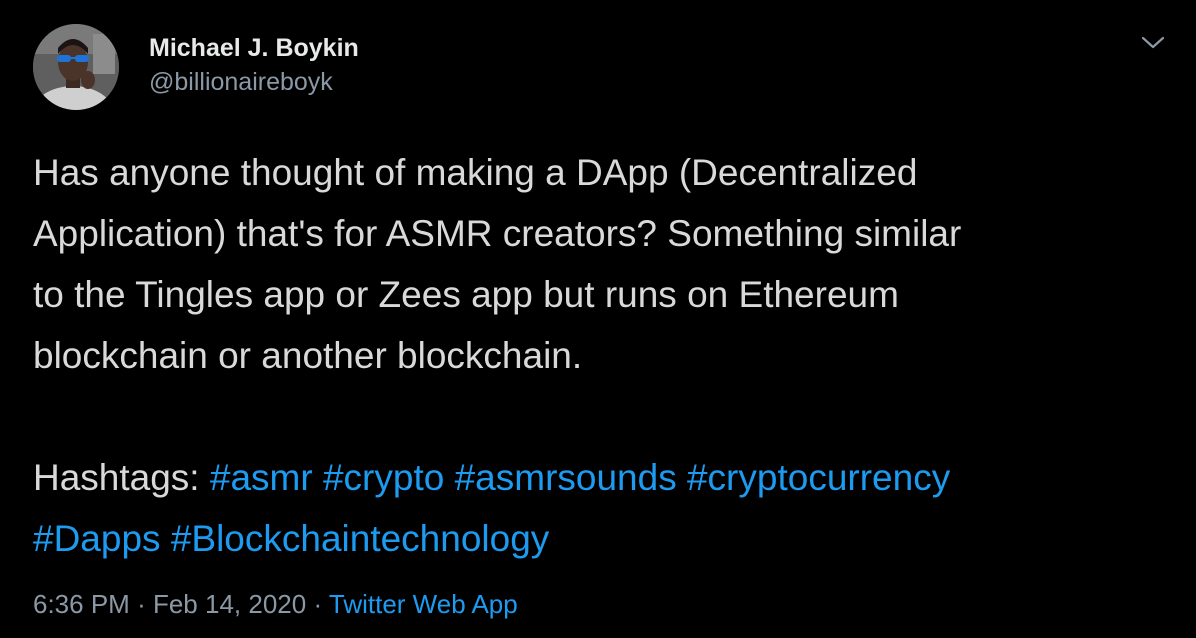 This screenshot has width=1196, height=638. Describe the element at coordinates (229, 604) in the screenshot. I see `tweet-date: Feb 14, 2020` at that location.